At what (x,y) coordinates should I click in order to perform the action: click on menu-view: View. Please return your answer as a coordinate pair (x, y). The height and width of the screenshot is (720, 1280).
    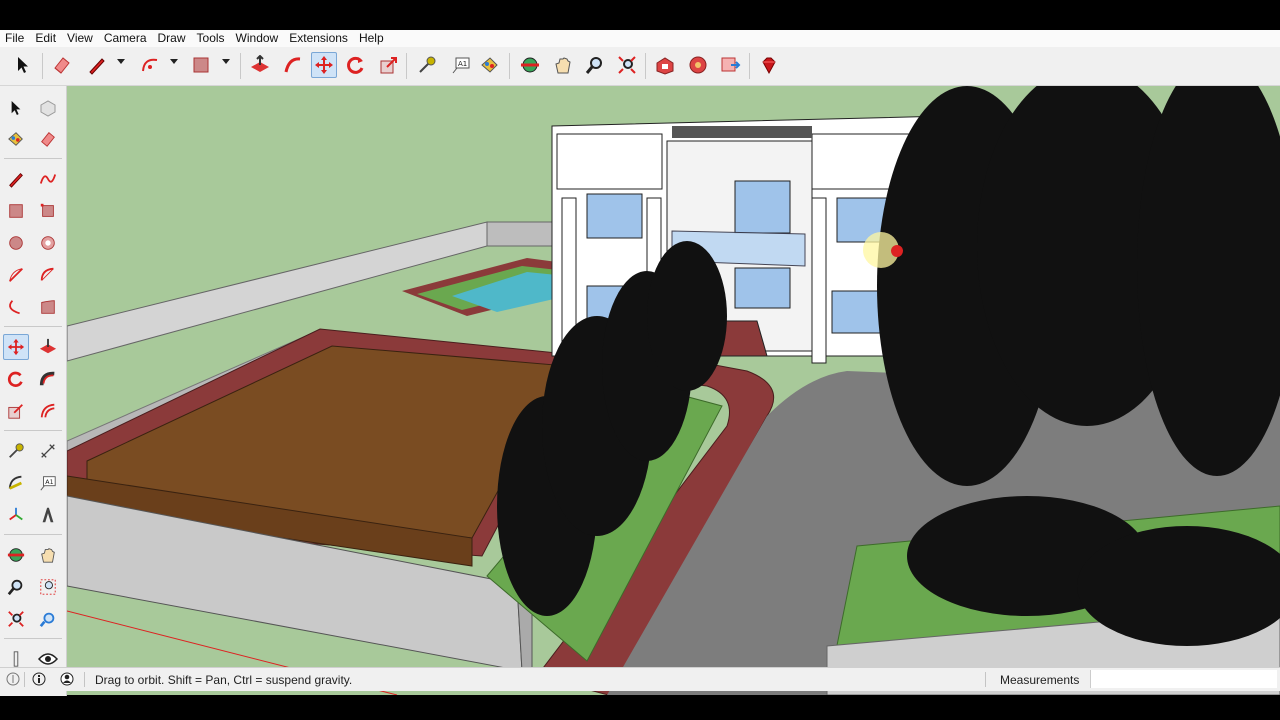
    Looking at the image, I should click on (80, 38).